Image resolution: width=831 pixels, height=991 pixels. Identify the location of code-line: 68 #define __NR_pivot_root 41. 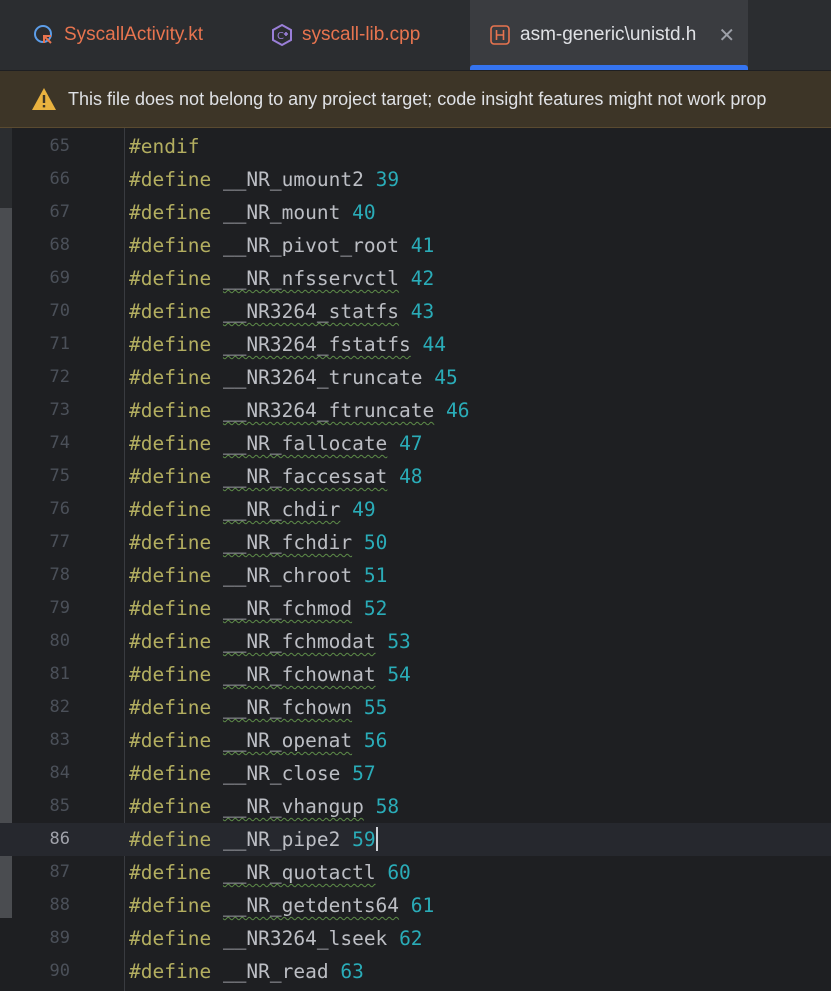
(415, 245).